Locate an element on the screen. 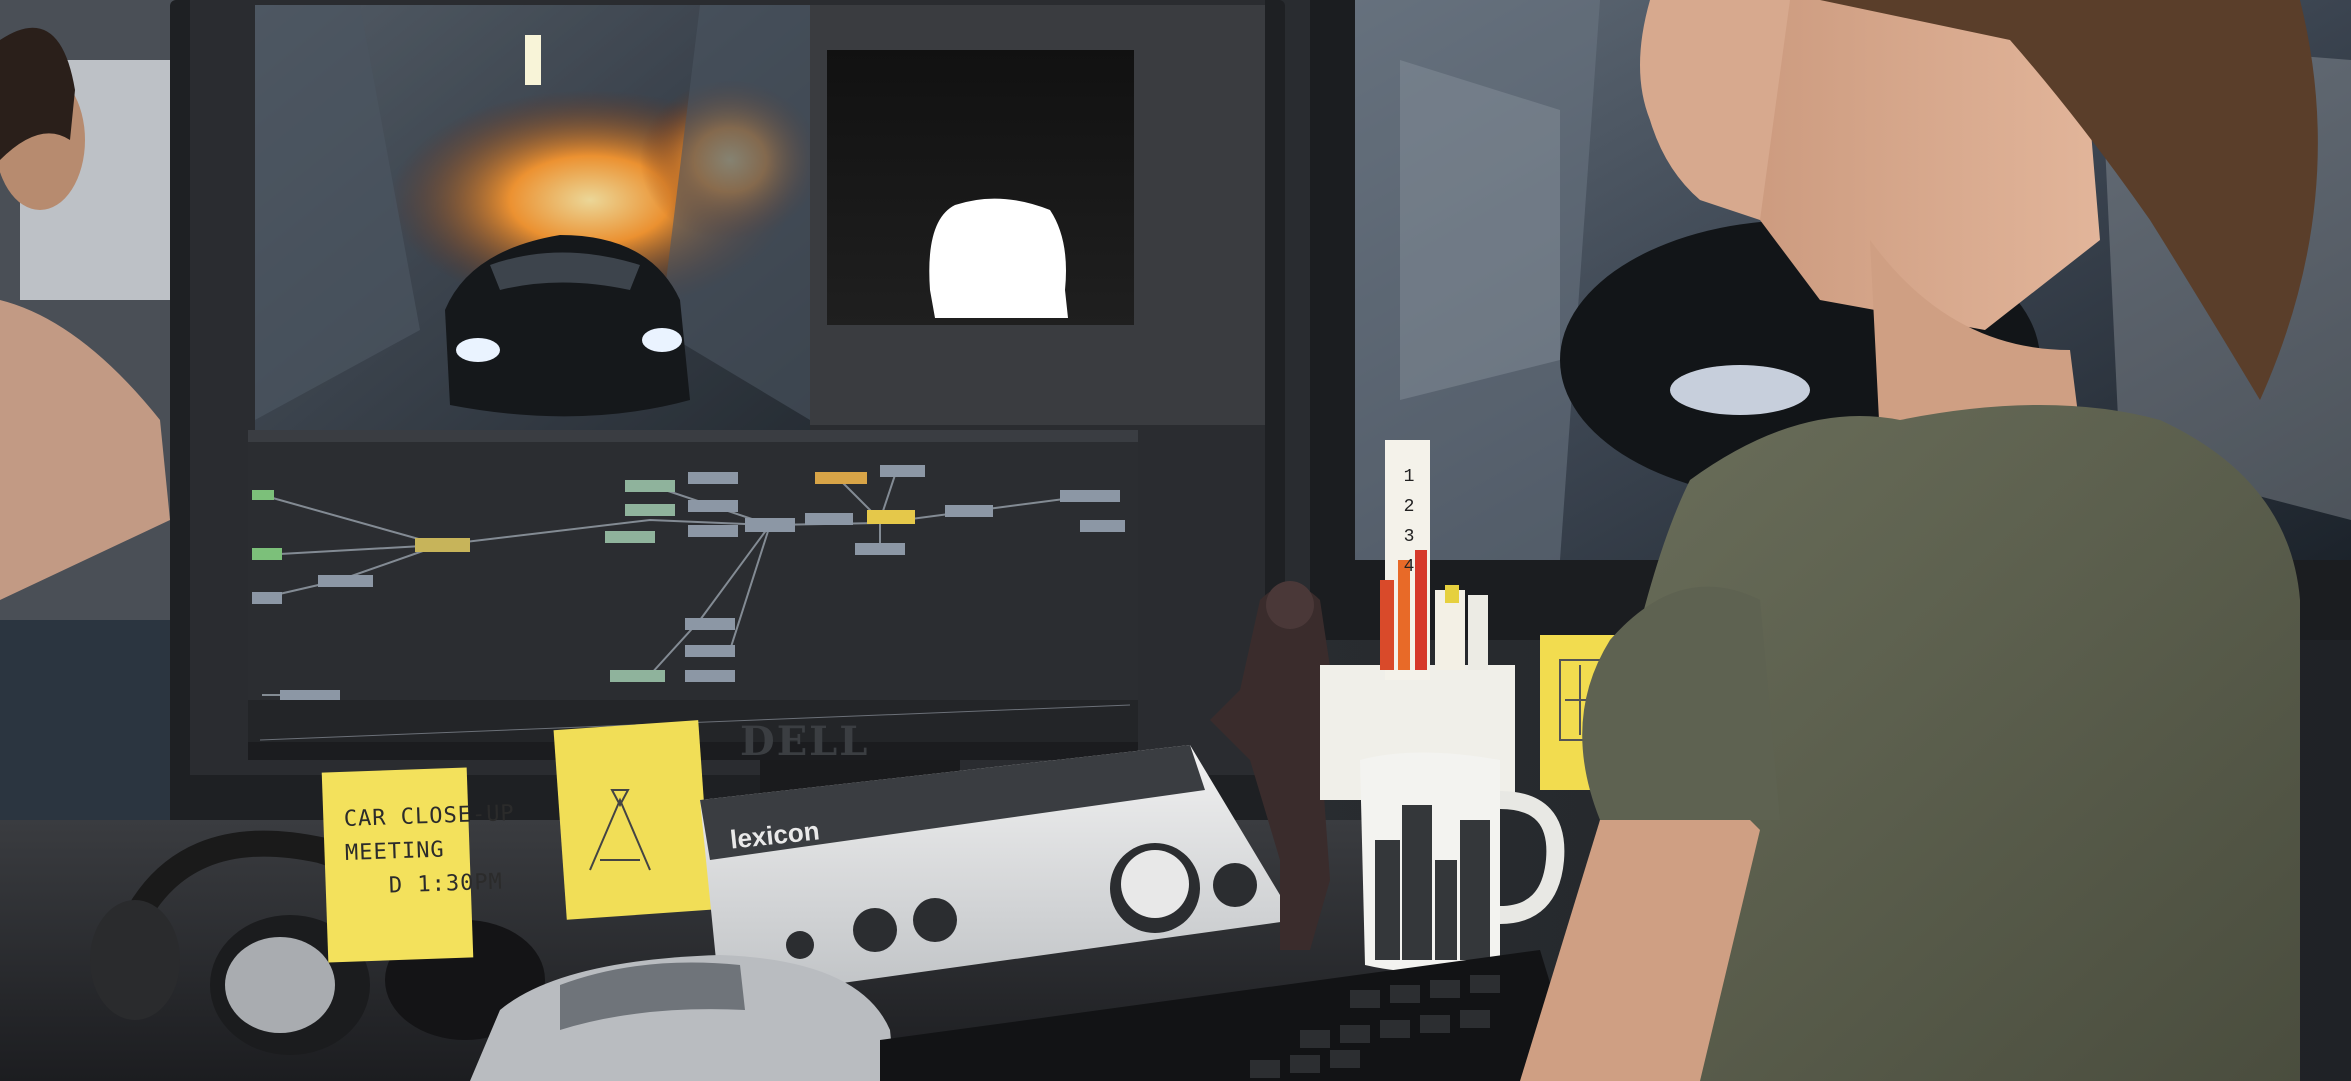  render-viewer is located at coordinates (537, 227).